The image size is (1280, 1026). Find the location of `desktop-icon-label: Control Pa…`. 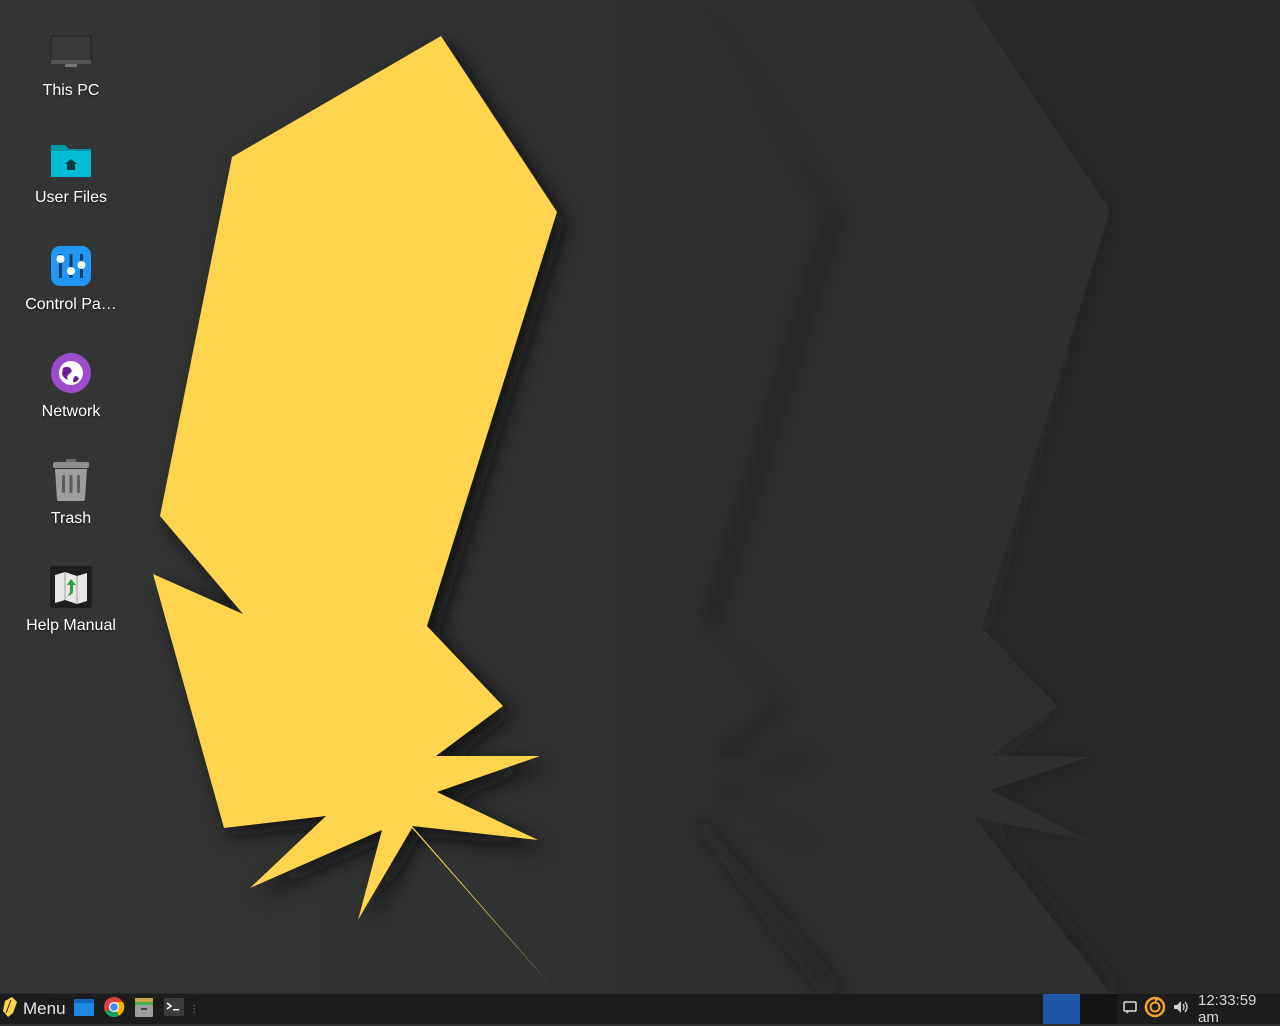

desktop-icon-label: Control Pa… is located at coordinates (71, 304).